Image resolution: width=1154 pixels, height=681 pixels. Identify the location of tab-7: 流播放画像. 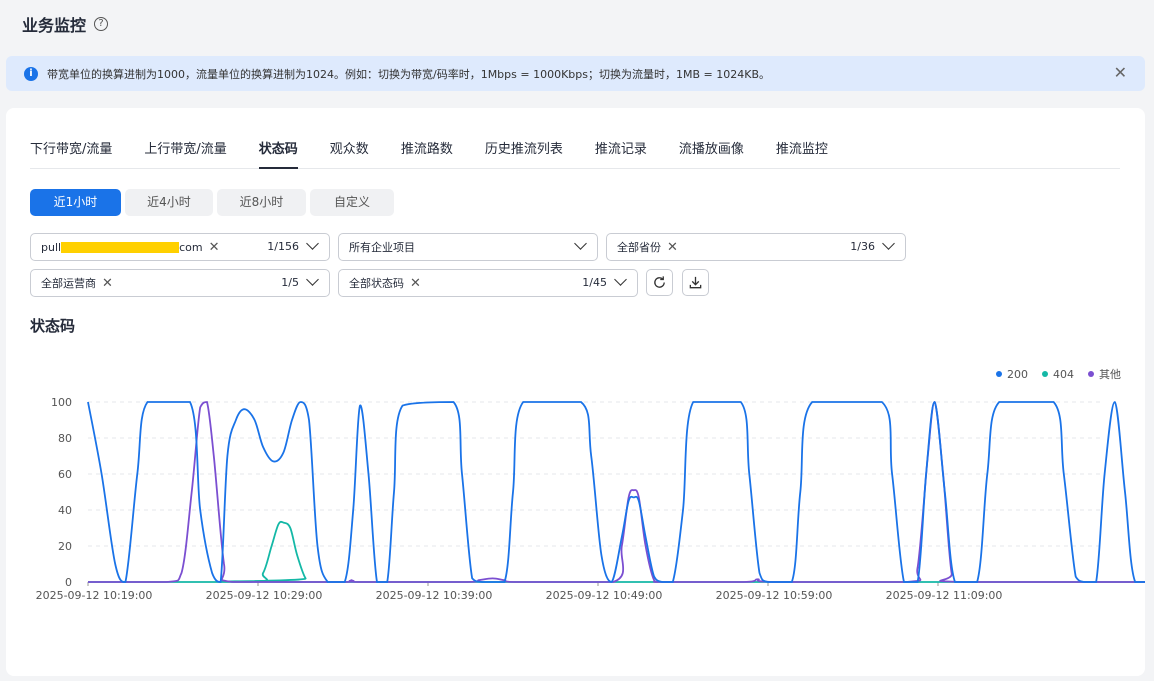
(711, 153).